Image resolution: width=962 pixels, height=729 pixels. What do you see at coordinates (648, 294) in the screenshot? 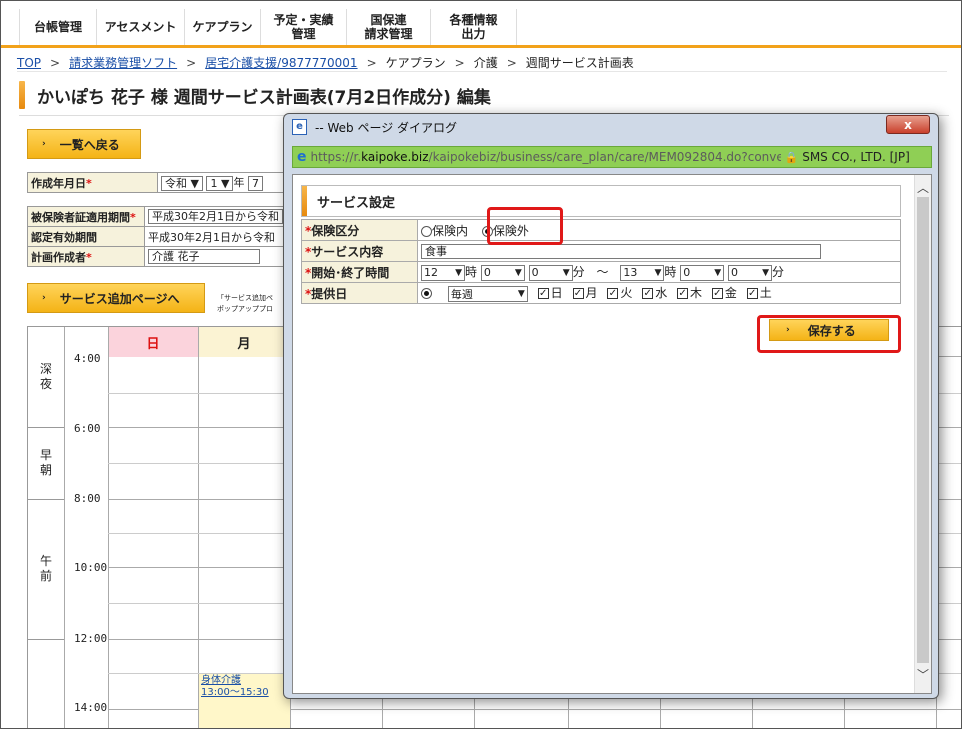
I see `checkbox-wed: ✓` at bounding box center [648, 294].